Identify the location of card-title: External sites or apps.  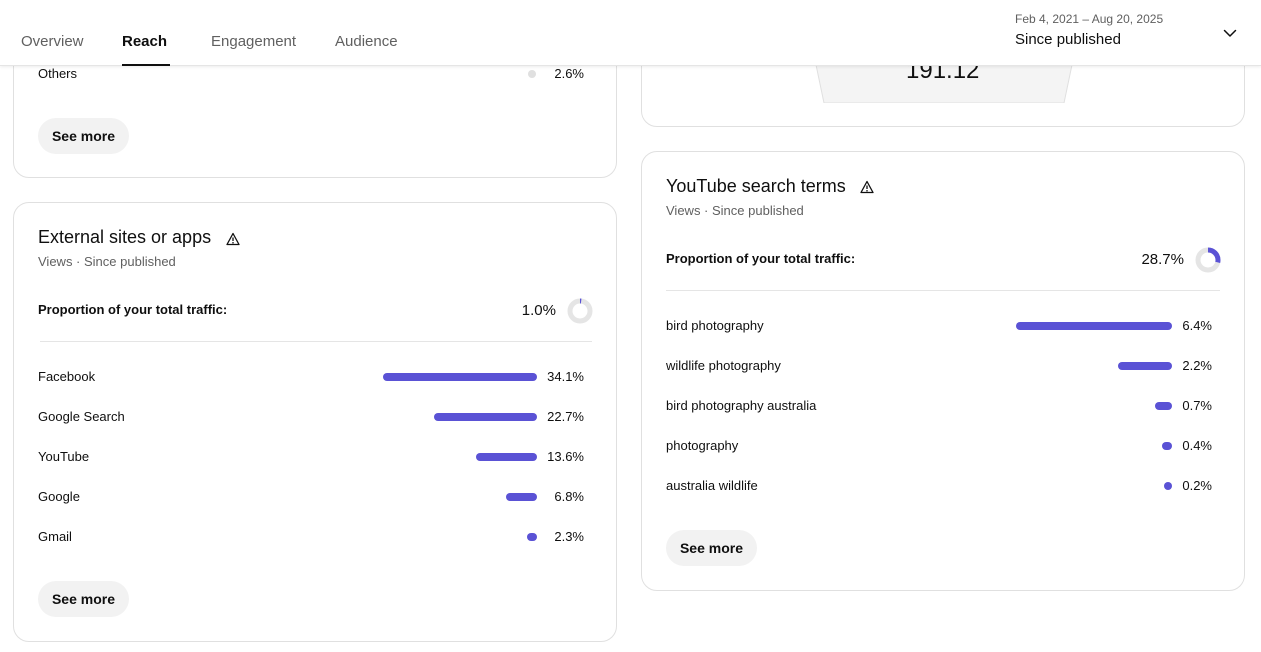
(125, 237).